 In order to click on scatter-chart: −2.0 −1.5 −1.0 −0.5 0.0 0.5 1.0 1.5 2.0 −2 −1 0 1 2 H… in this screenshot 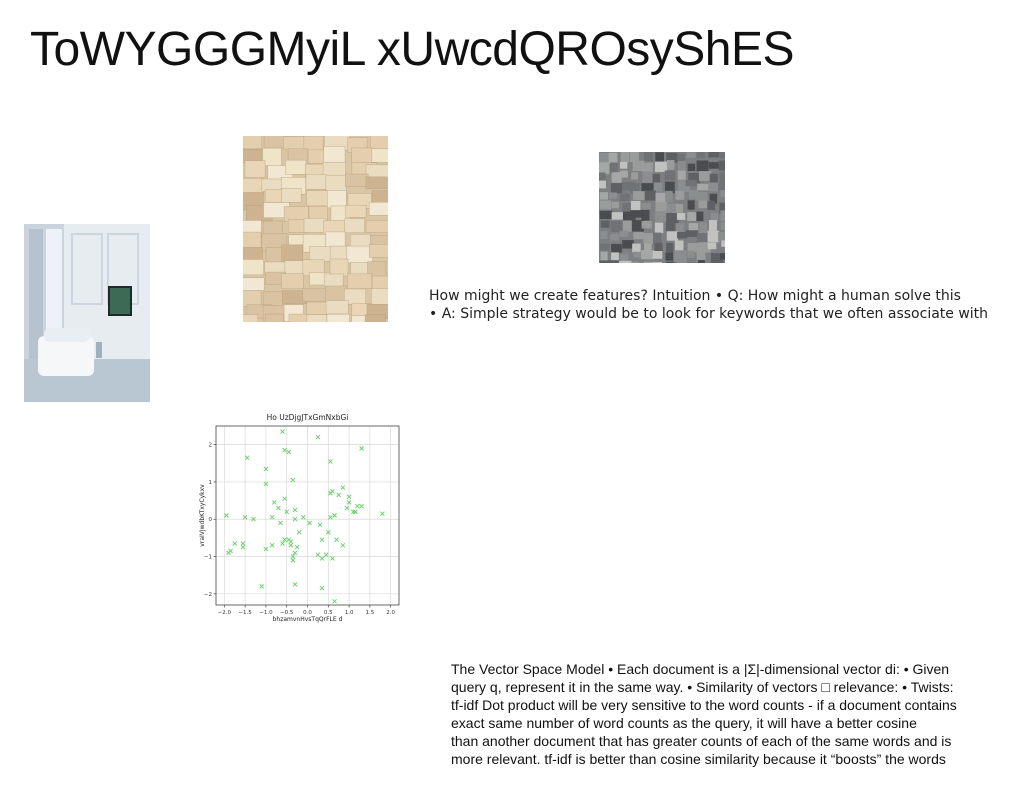, I will do `click(302, 517)`.